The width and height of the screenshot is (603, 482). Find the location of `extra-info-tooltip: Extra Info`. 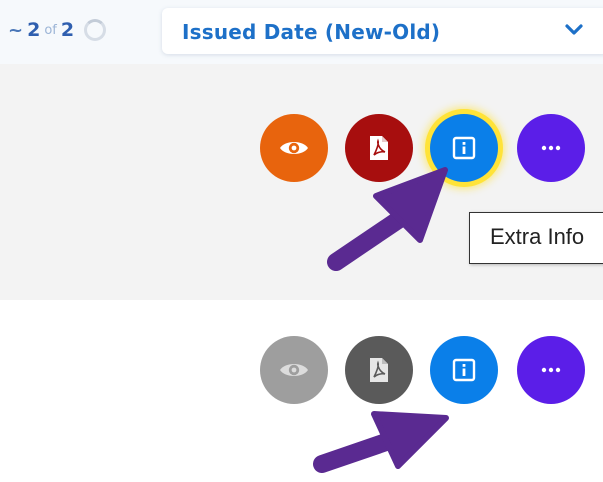

extra-info-tooltip: Extra Info is located at coordinates (536, 238).